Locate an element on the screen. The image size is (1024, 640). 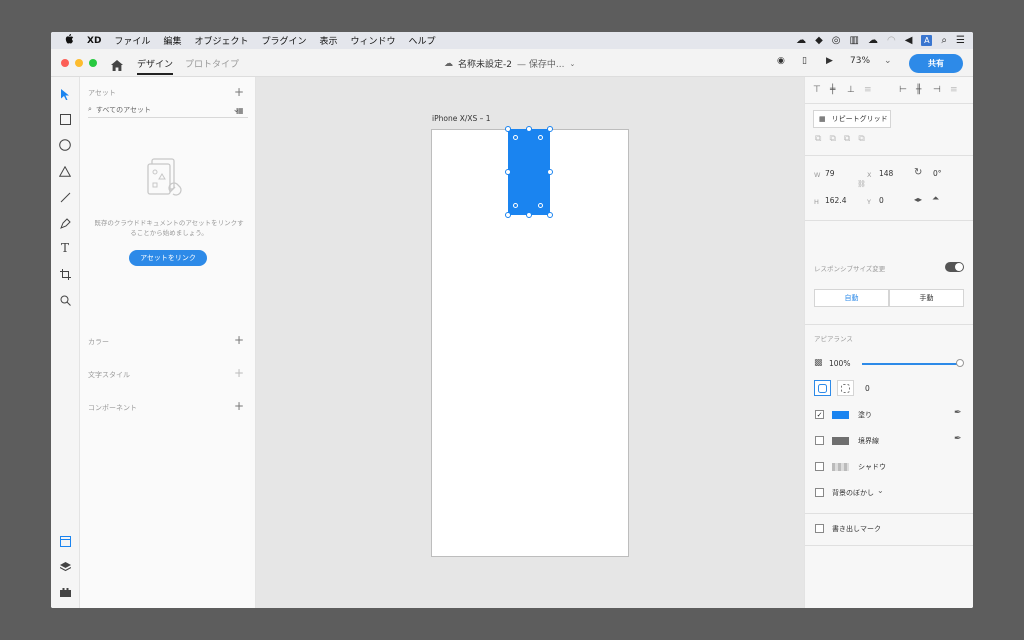
cloud-upload-icon: ☁ is located at coordinates (873, 40).